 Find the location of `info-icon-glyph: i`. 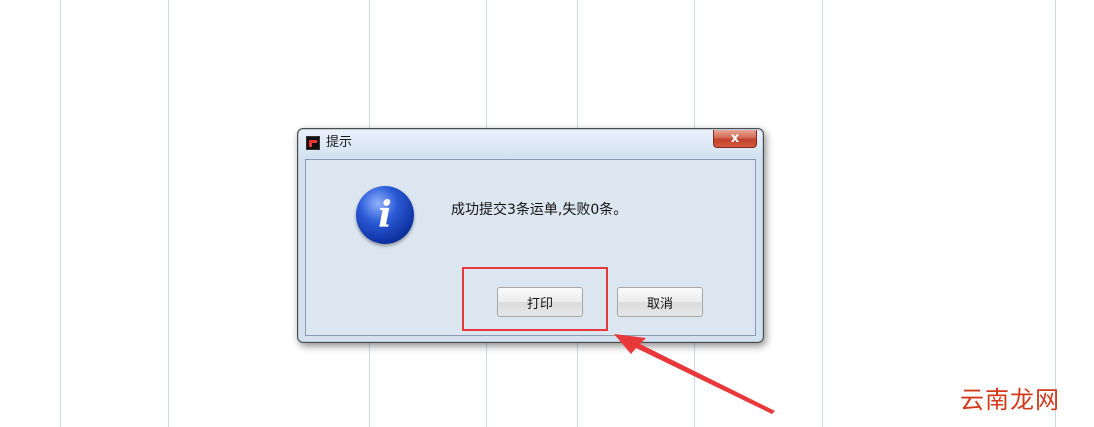

info-icon-glyph: i is located at coordinates (385, 215).